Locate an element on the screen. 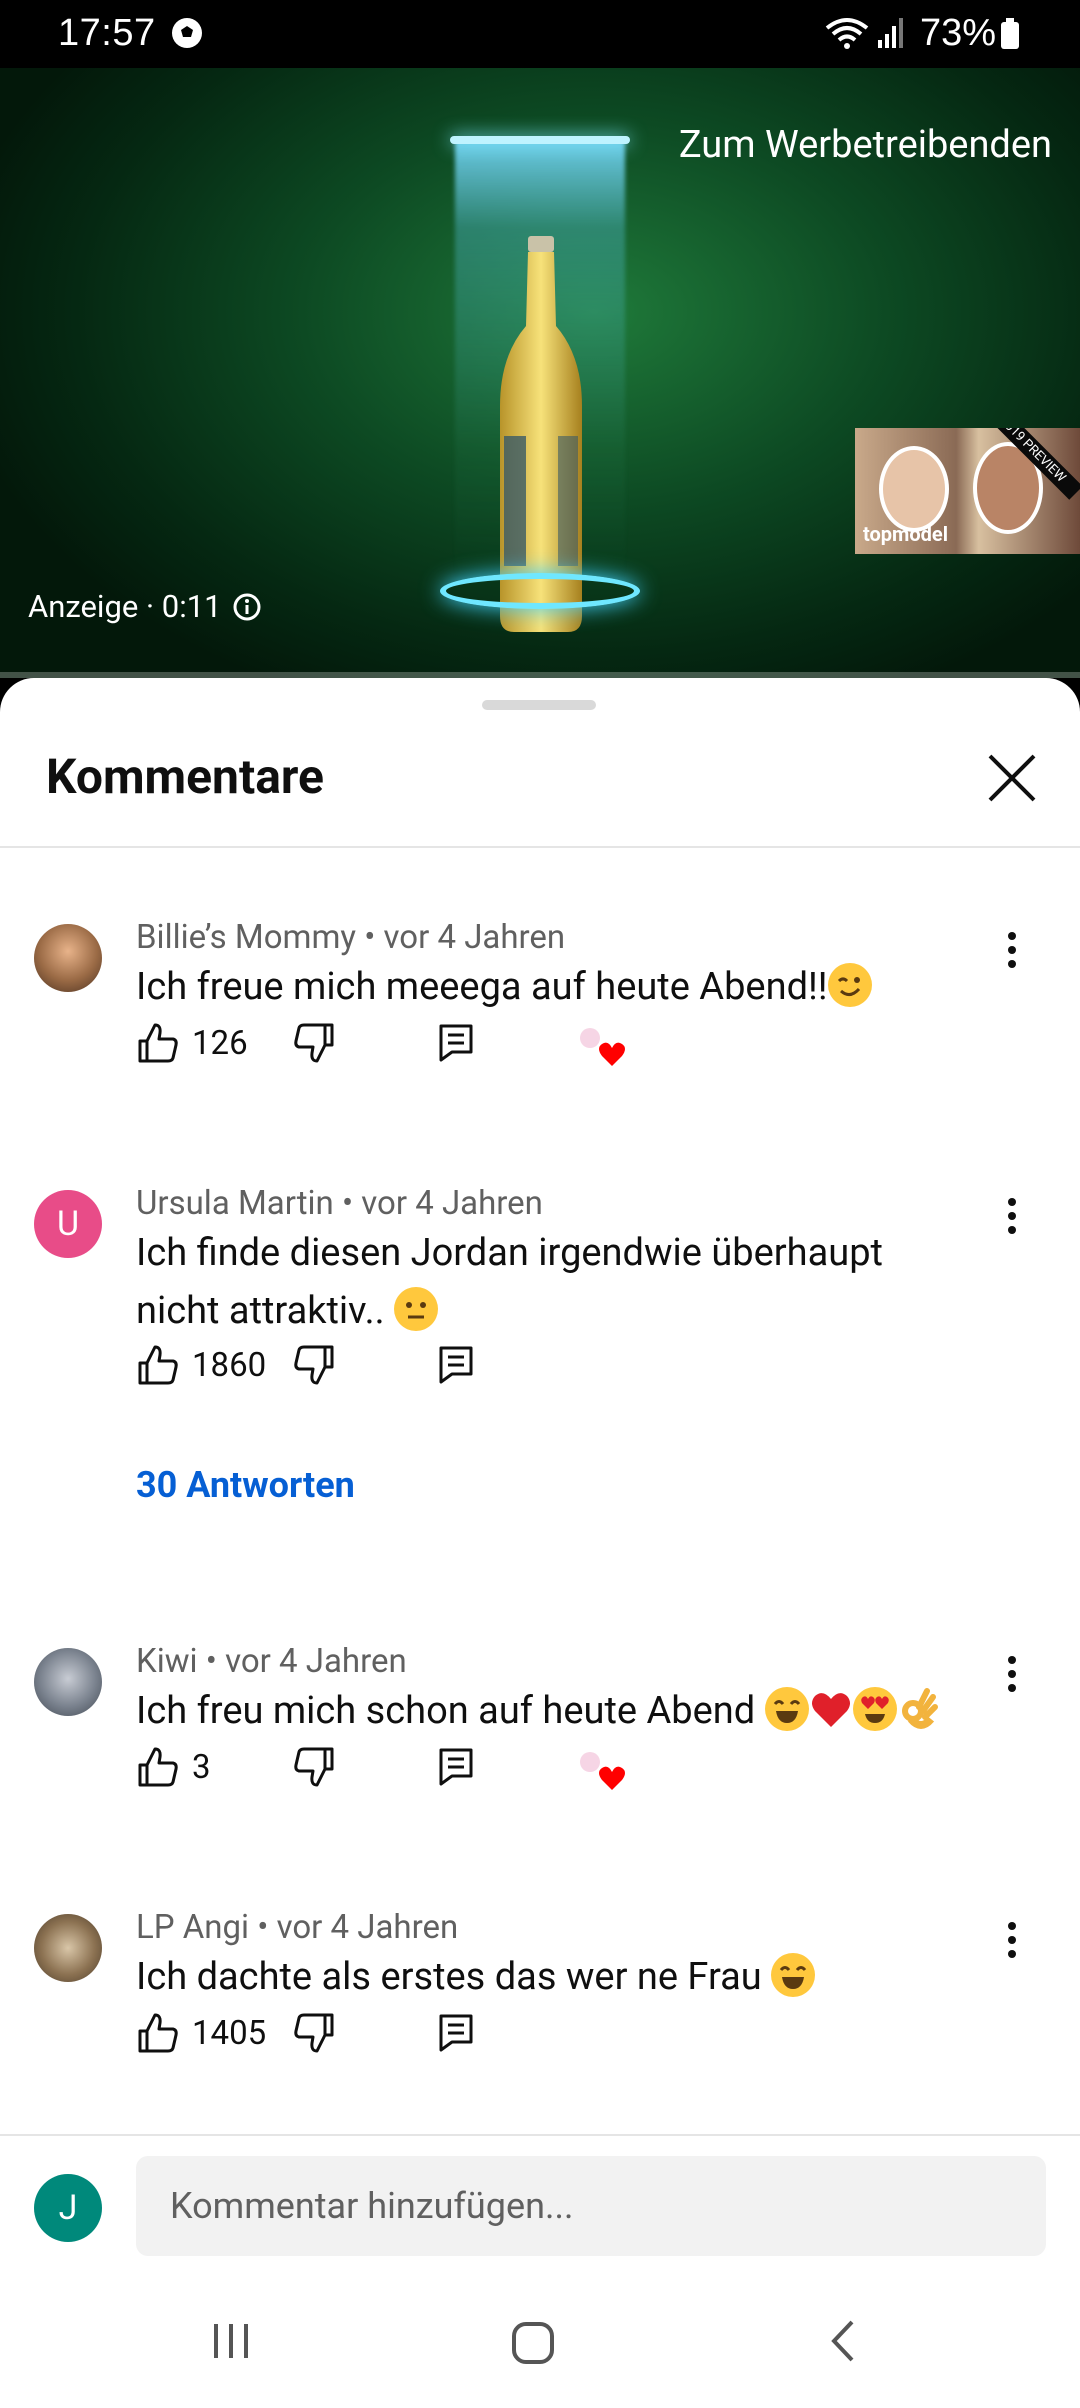 This screenshot has width=1080, height=2408. neutral-face-emoji is located at coordinates (416, 1309).